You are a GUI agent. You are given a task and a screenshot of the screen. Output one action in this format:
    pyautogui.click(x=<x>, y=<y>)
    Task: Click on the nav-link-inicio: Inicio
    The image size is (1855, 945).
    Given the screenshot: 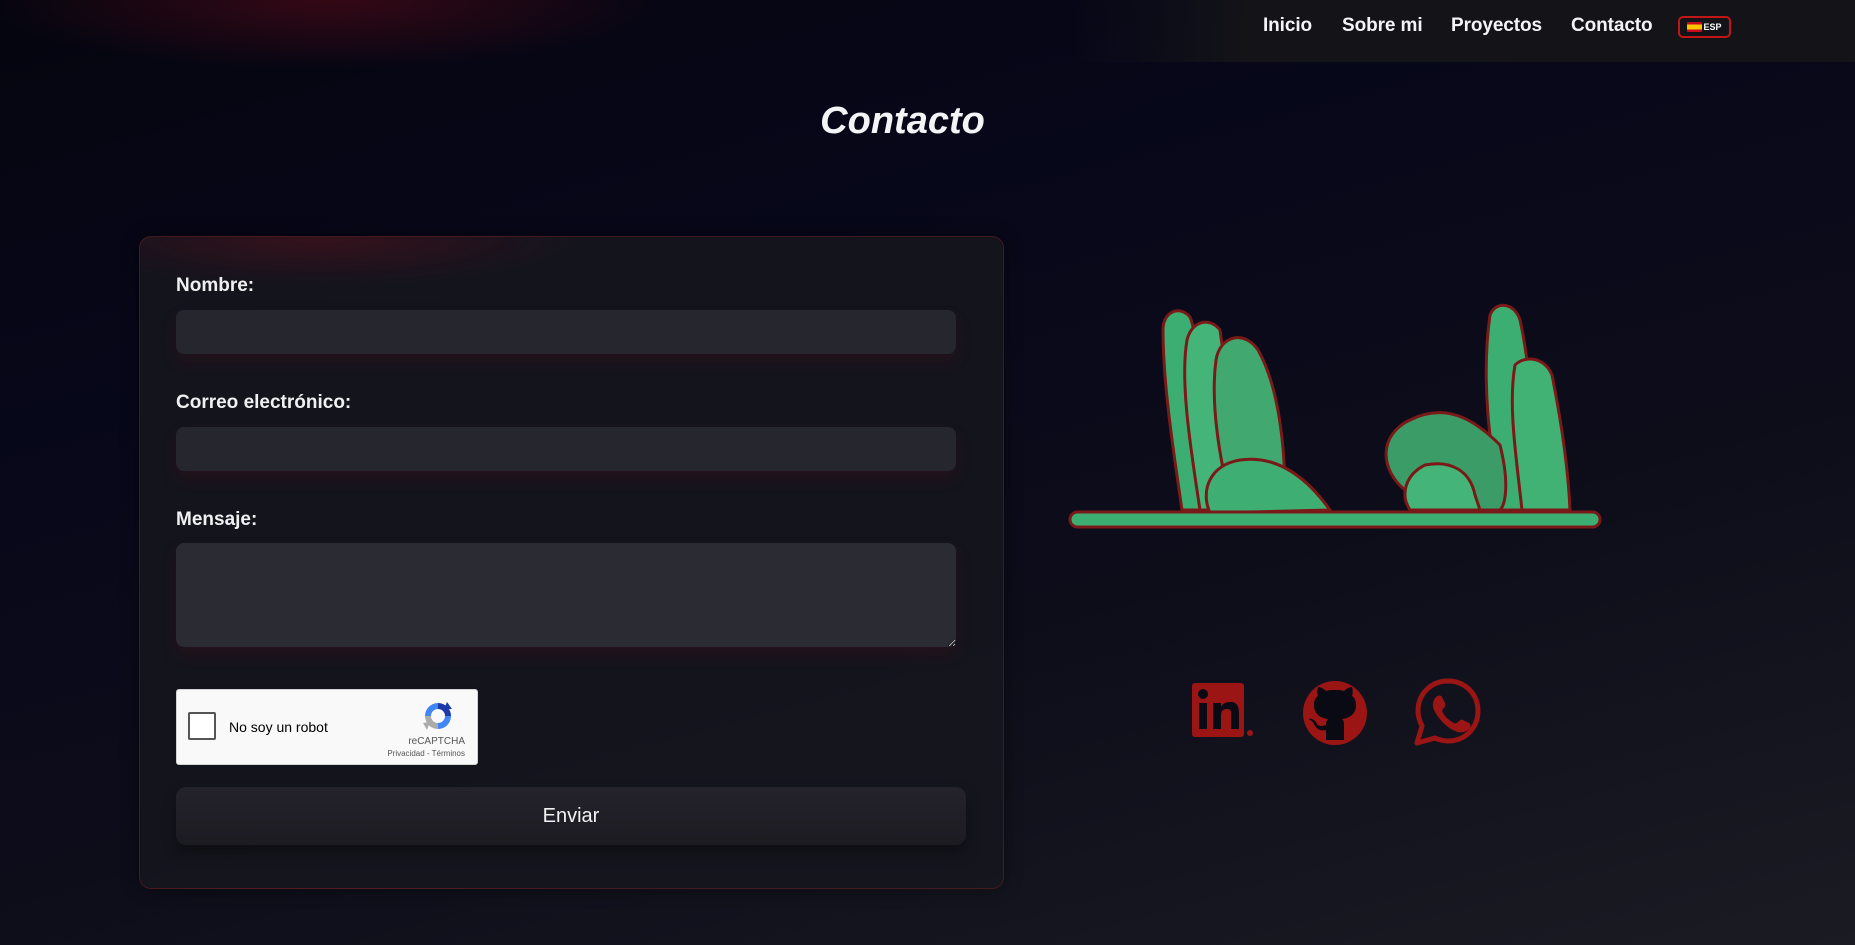 What is the action you would take?
    pyautogui.click(x=1287, y=26)
    